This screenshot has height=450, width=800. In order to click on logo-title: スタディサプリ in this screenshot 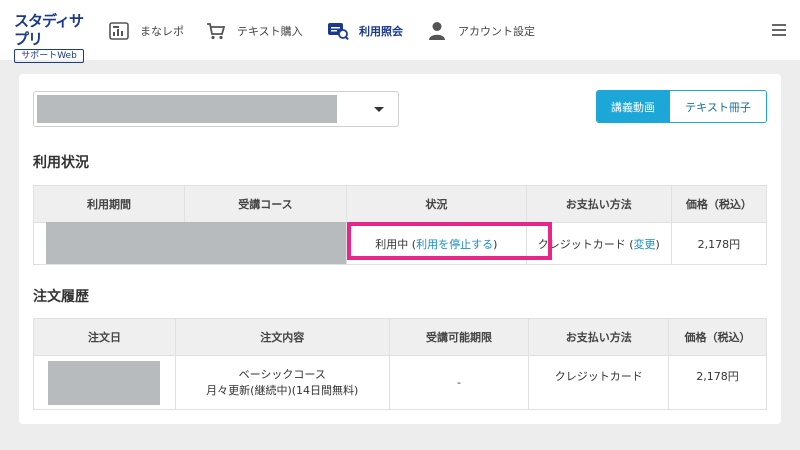, I will do `click(49, 30)`.